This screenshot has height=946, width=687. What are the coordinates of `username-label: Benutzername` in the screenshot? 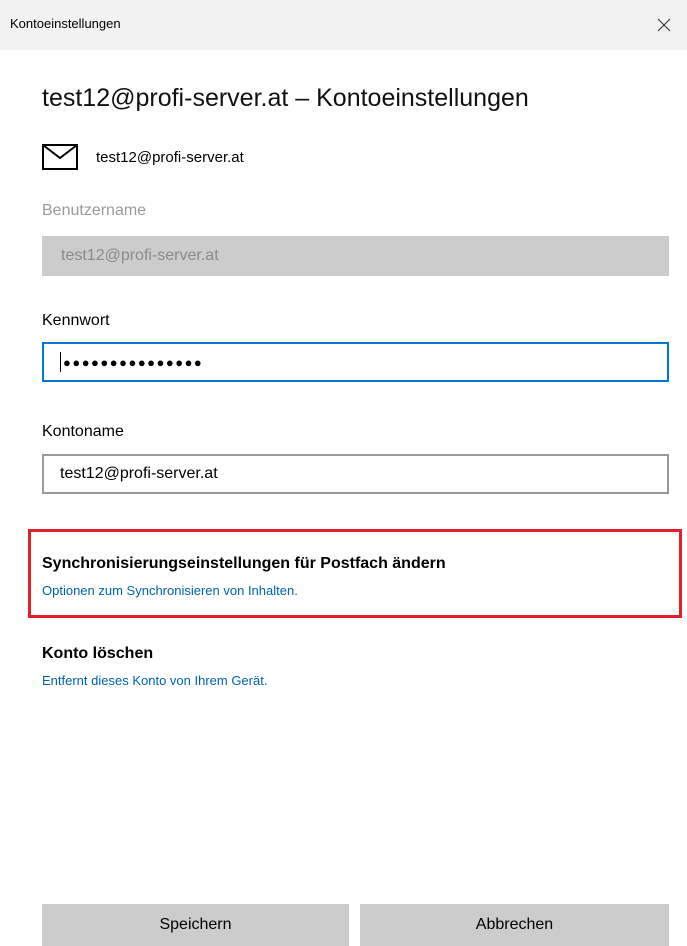 It's located at (94, 210).